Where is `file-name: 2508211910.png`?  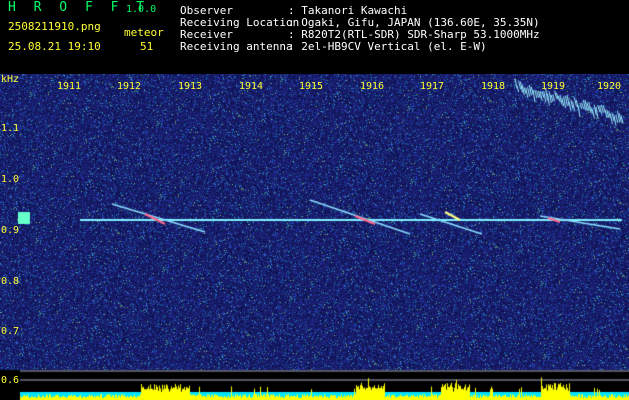 file-name: 2508211910.png is located at coordinates (54, 26).